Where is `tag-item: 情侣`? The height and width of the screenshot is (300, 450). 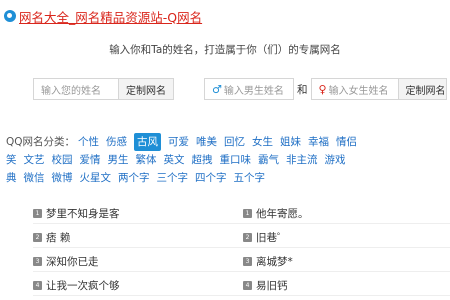
tag-item: 情侣 is located at coordinates (346, 142).